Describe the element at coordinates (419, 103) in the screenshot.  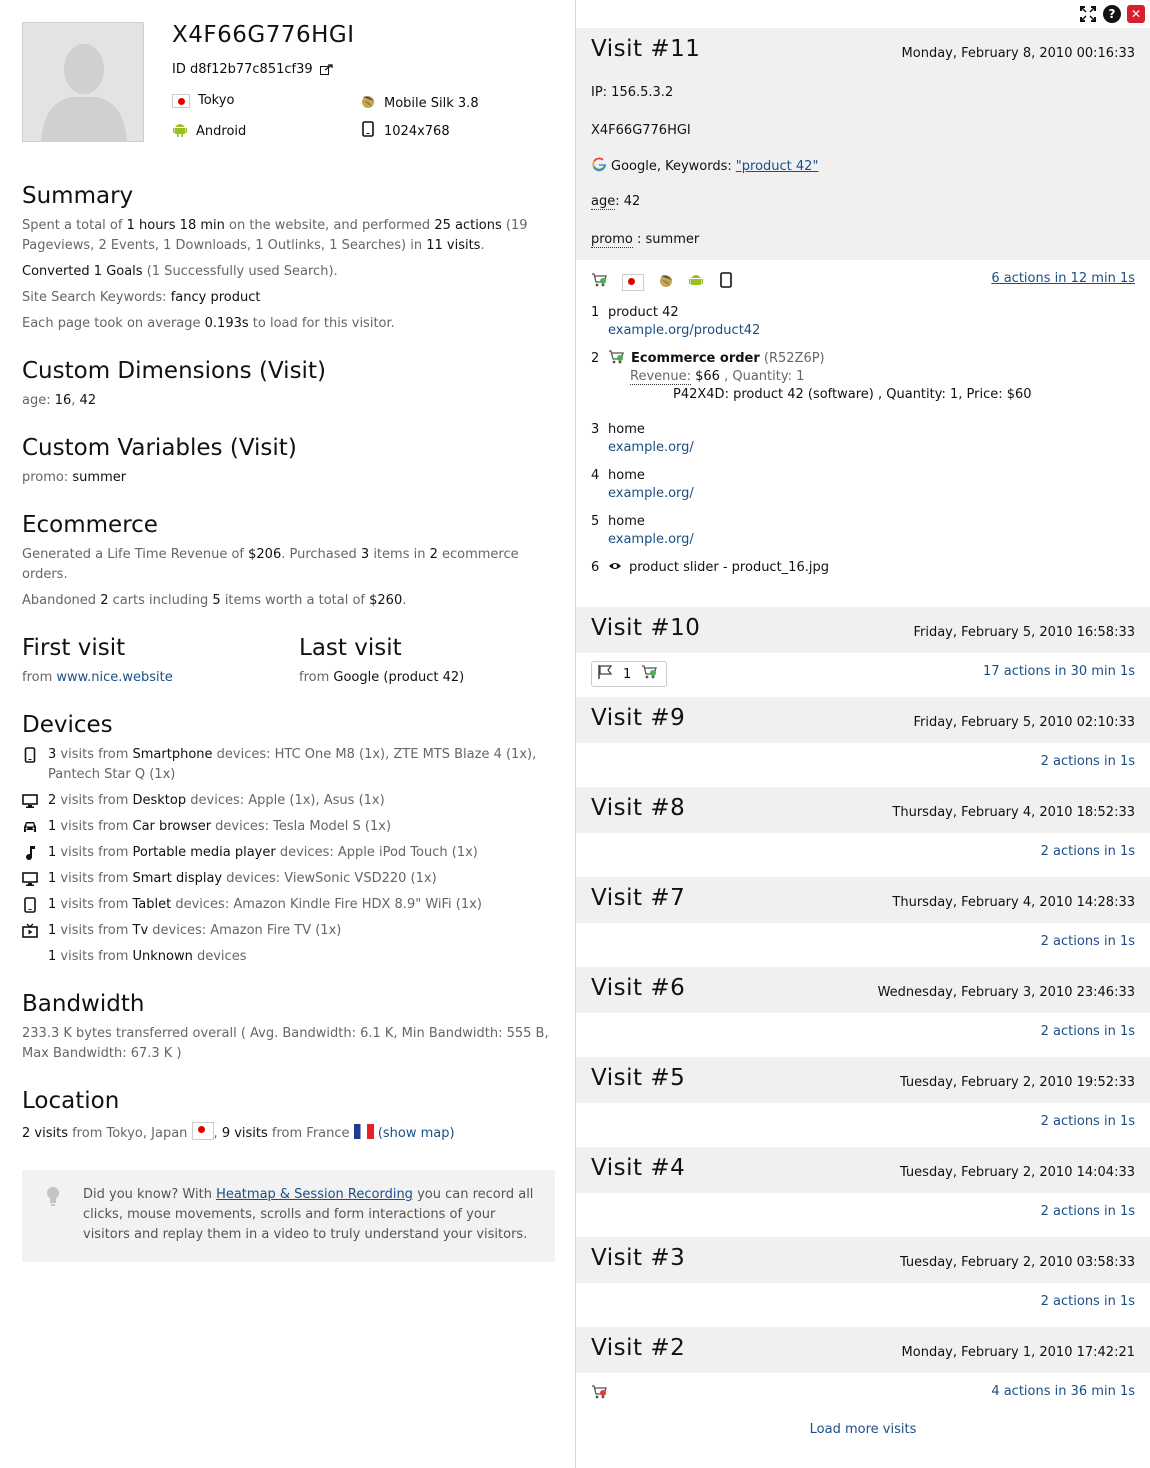
I see `visitor-browser: Mobile Silk 3.8` at that location.